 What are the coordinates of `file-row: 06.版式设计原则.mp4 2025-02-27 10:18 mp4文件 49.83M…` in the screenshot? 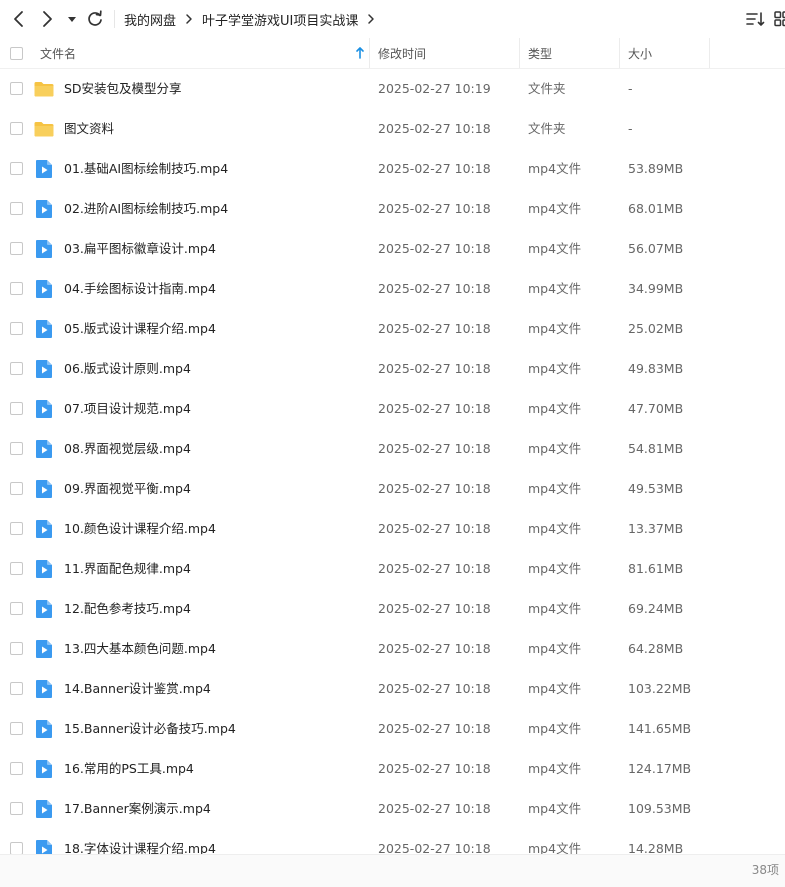 It's located at (392, 369).